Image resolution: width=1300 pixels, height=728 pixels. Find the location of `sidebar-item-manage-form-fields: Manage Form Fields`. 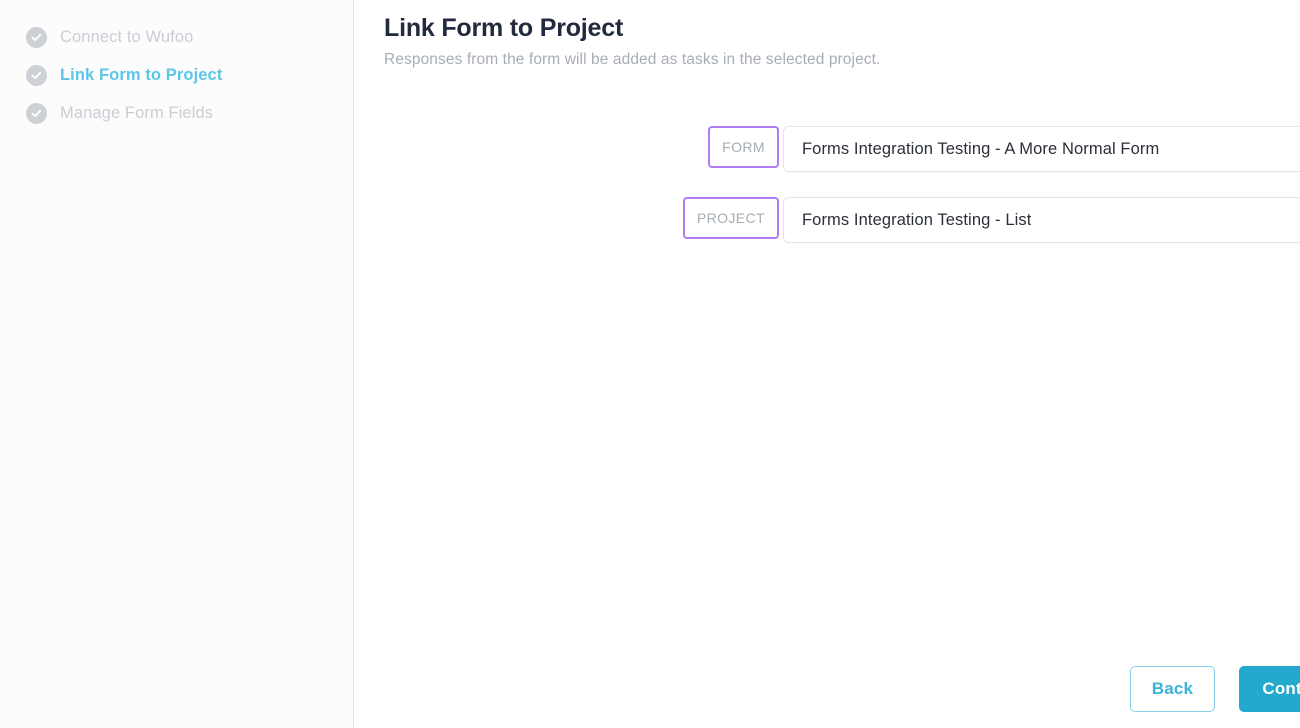

sidebar-item-manage-form-fields: Manage Form Fields is located at coordinates (176, 113).